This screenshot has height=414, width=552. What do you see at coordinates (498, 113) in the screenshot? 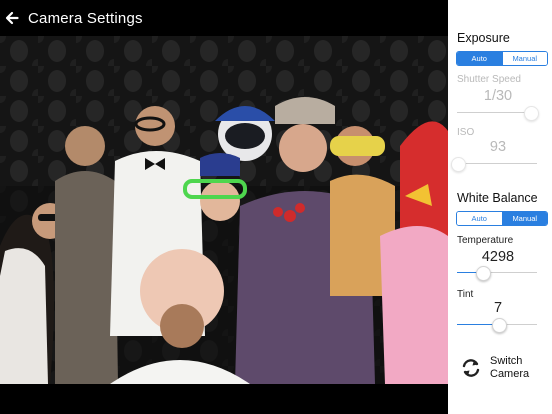
I see `shutter-speed-slider` at bounding box center [498, 113].